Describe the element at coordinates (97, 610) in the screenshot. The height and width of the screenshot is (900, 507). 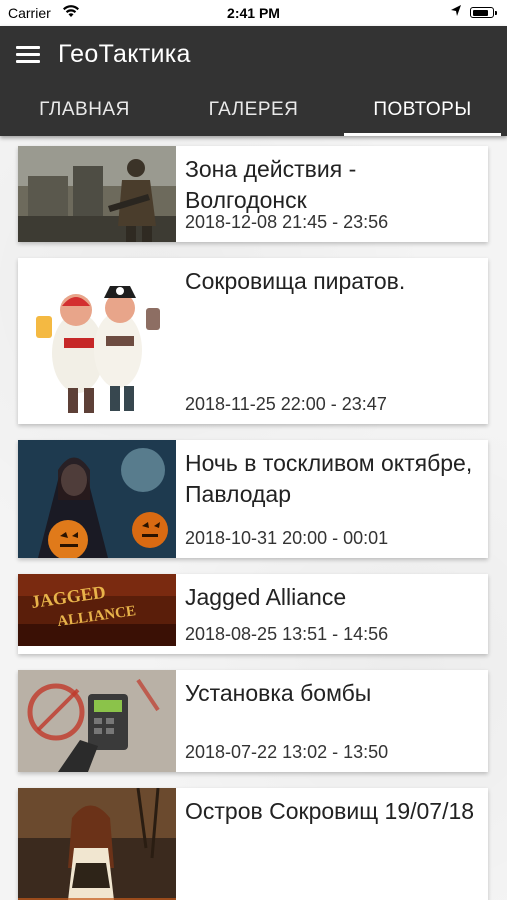
I see `jagged-alliance-logo-image: JAGGED ALLIANCE` at that location.